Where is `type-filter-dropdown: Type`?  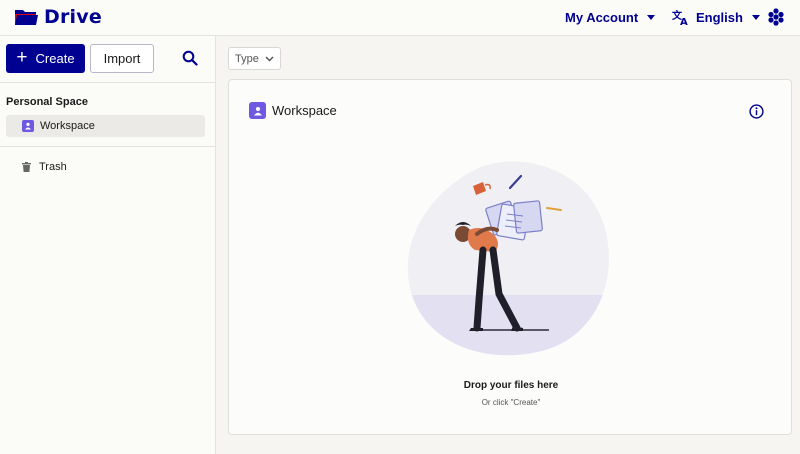
type-filter-dropdown: Type is located at coordinates (254, 58).